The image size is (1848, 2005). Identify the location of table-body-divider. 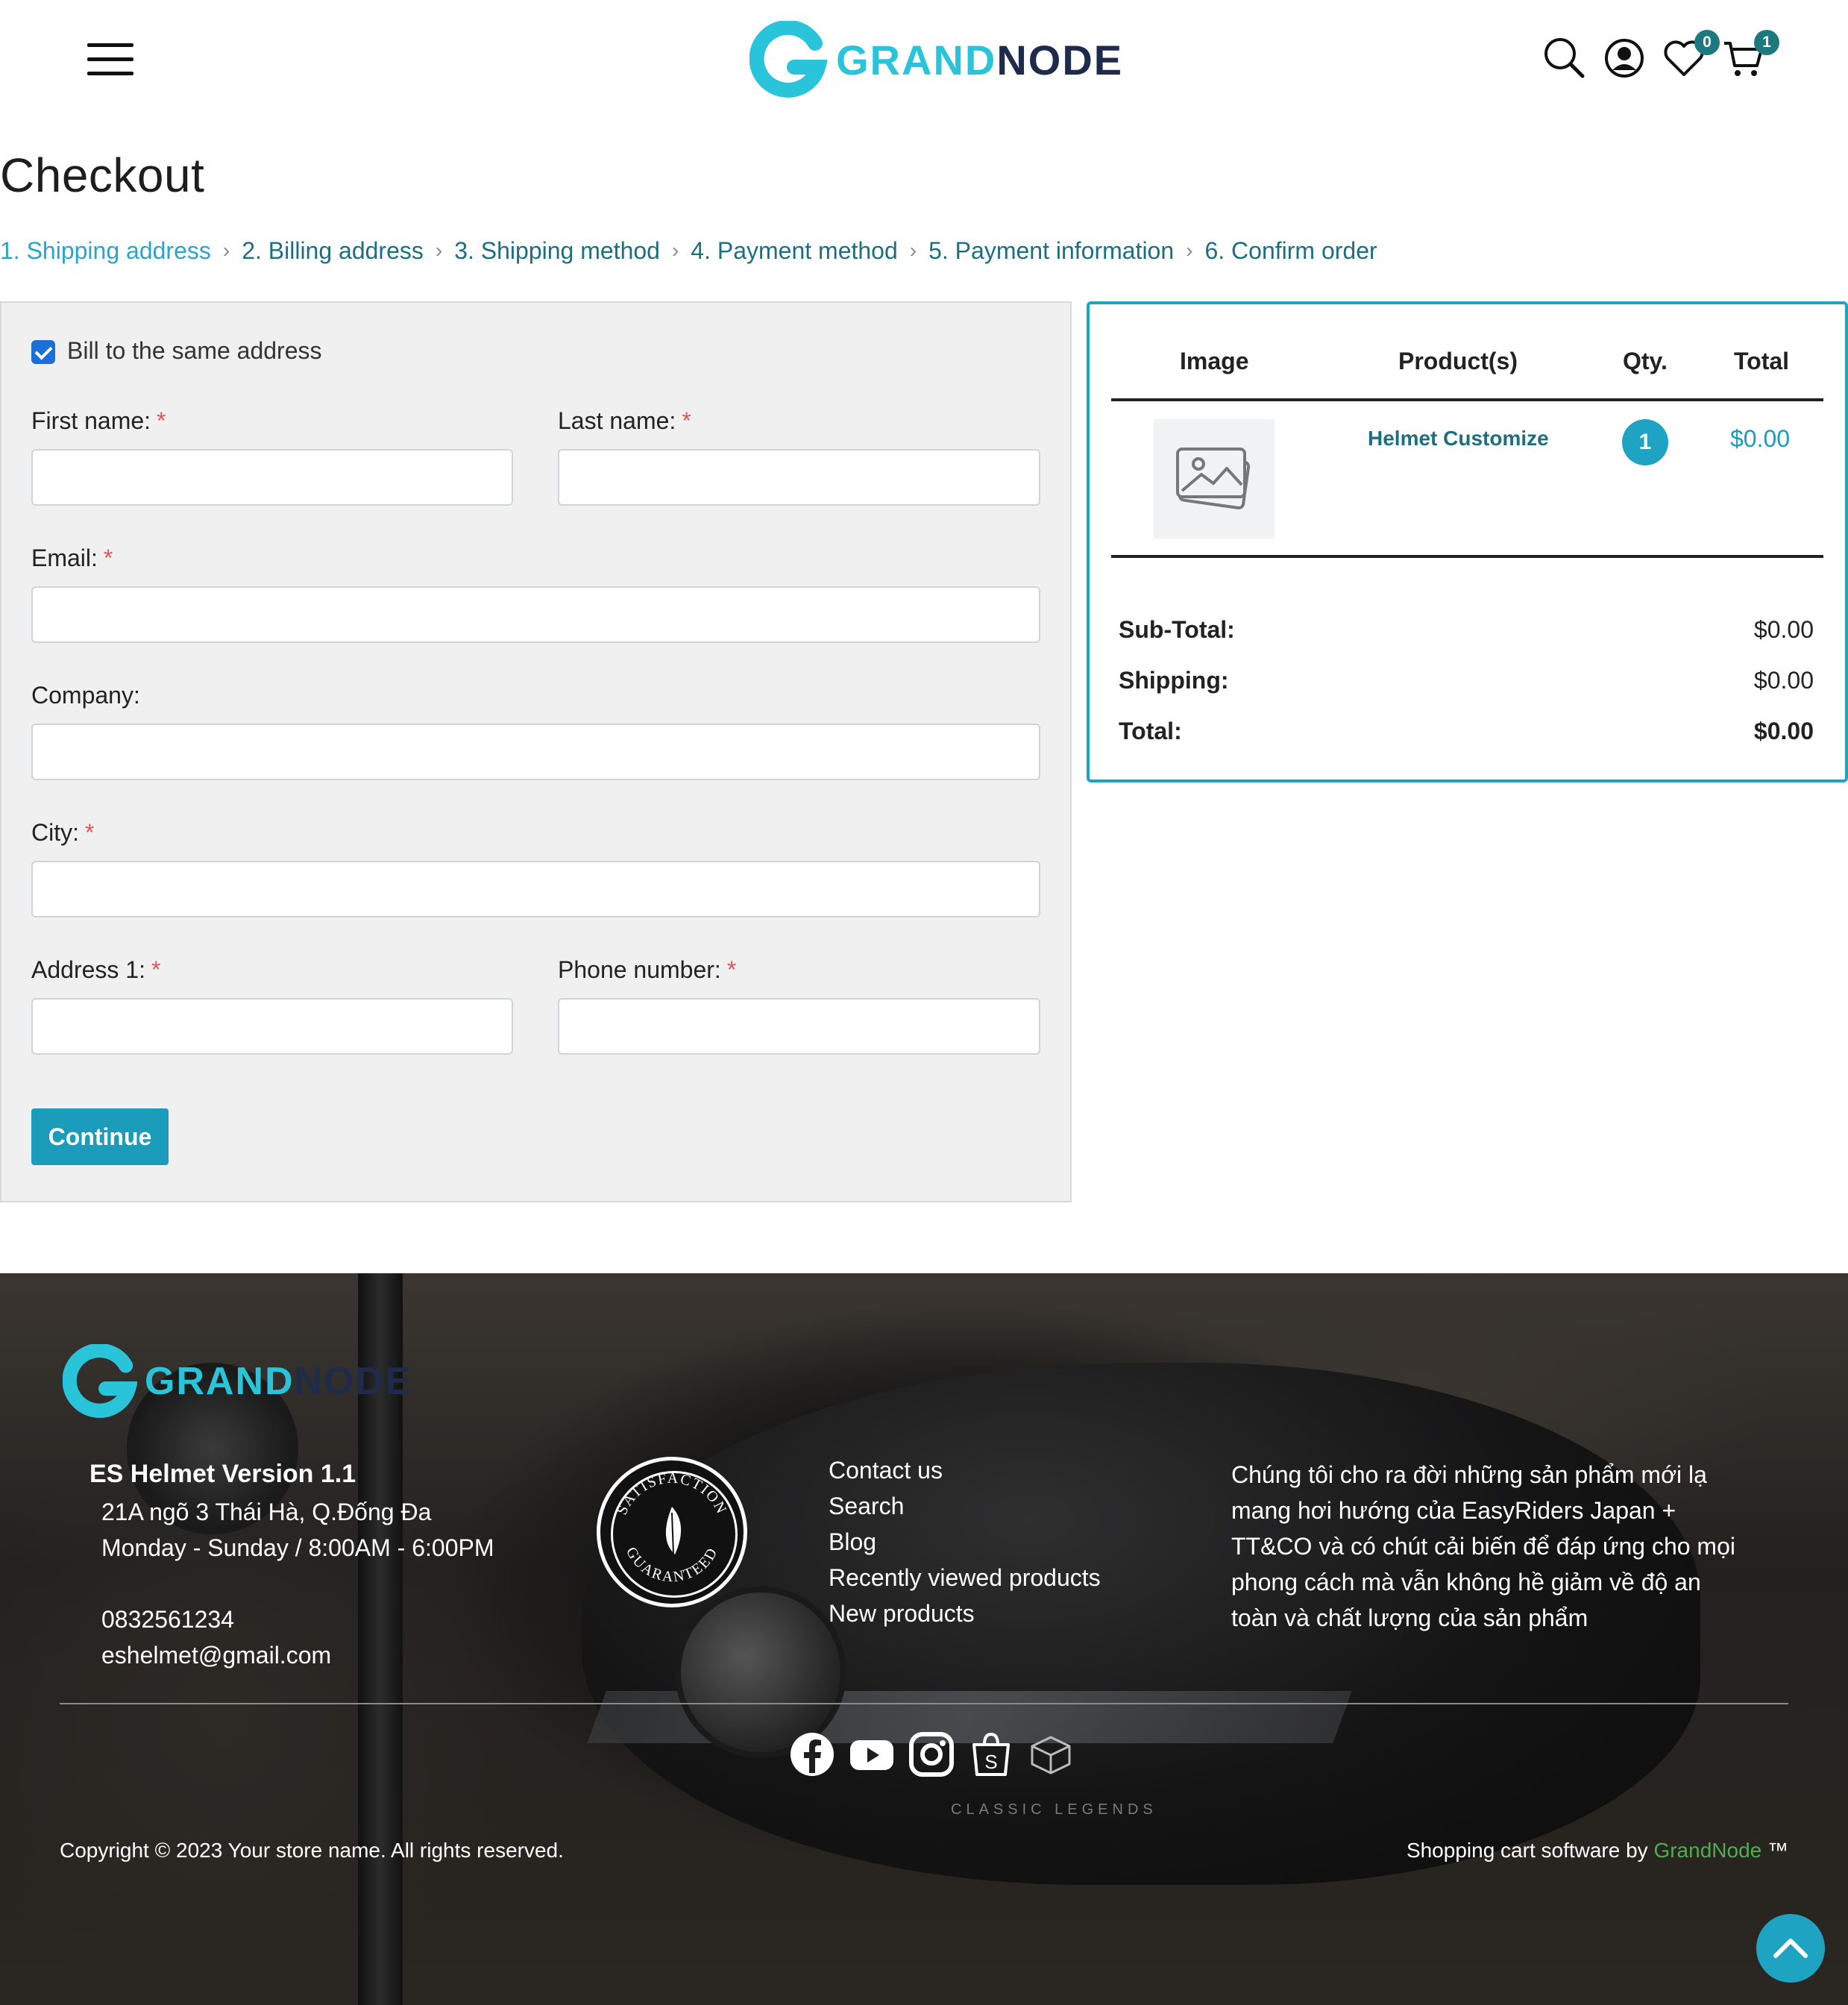
(1467, 556).